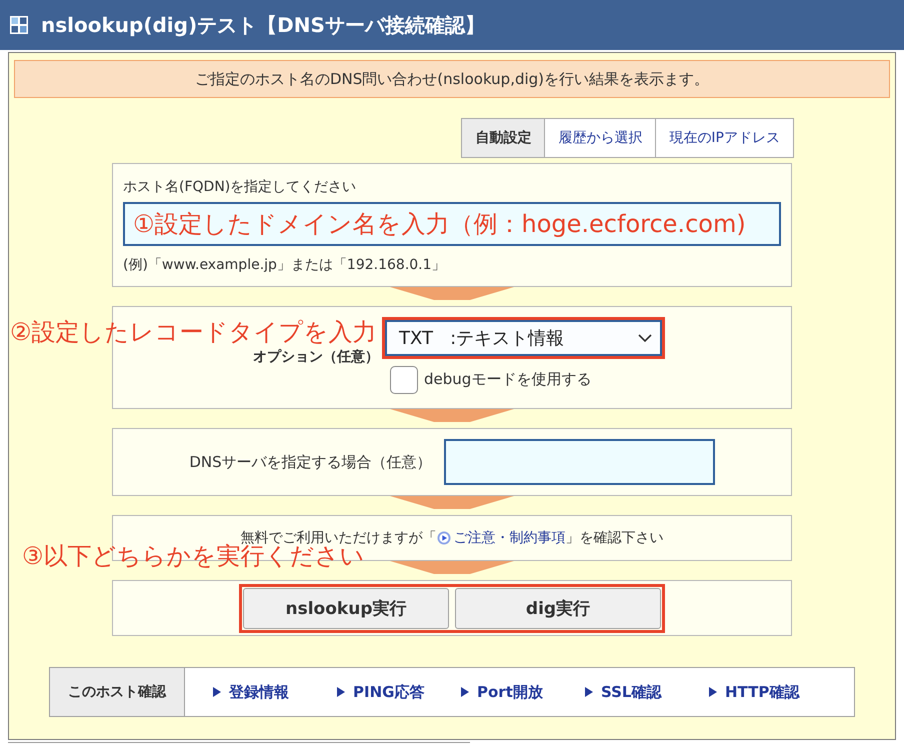 The height and width of the screenshot is (746, 904). I want to click on dns-label: DNSサーバを指定する場合（任意）, so click(310, 462).